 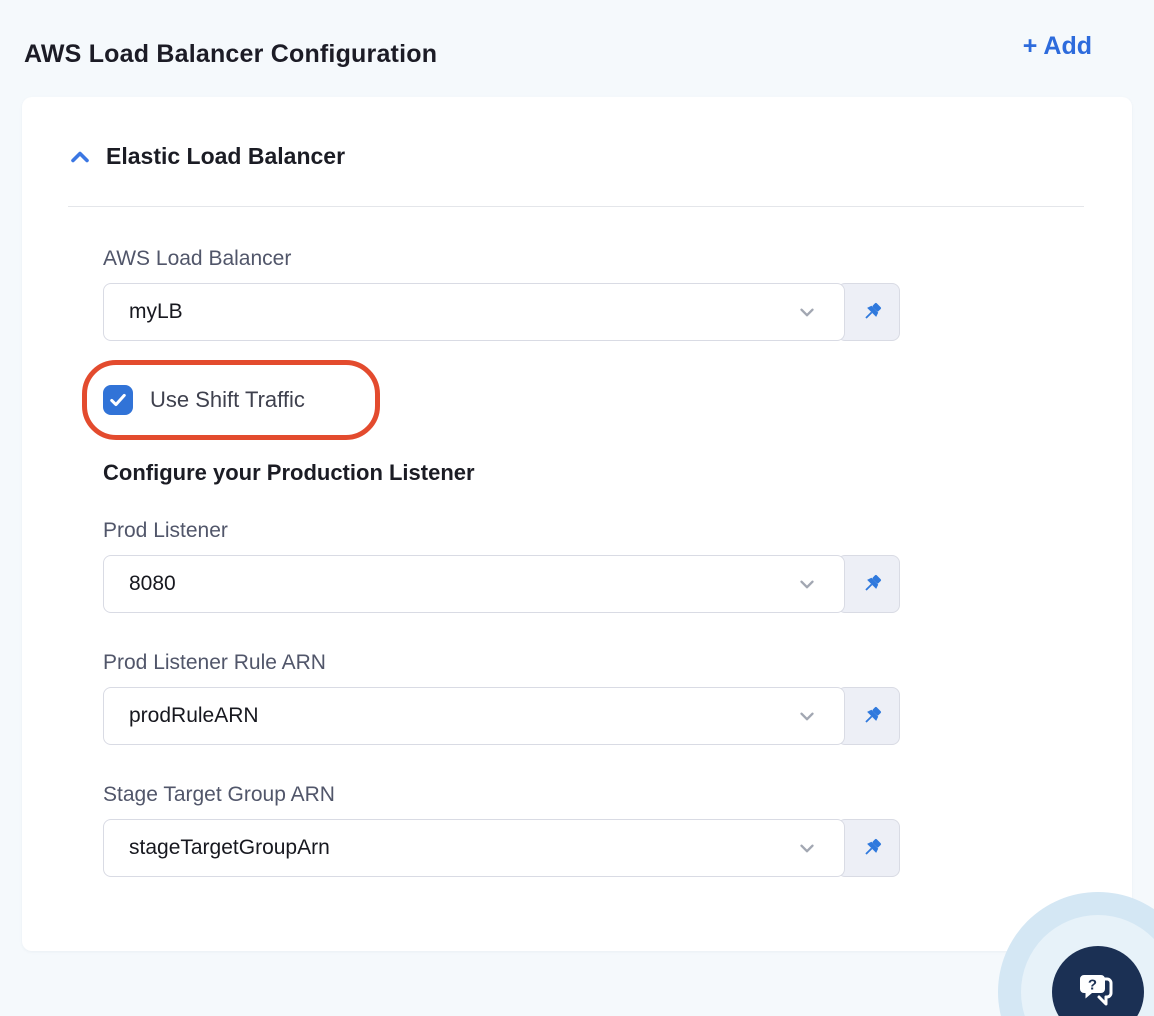 What do you see at coordinates (289, 472) in the screenshot?
I see `production-listener-heading: Configure your Production Listener` at bounding box center [289, 472].